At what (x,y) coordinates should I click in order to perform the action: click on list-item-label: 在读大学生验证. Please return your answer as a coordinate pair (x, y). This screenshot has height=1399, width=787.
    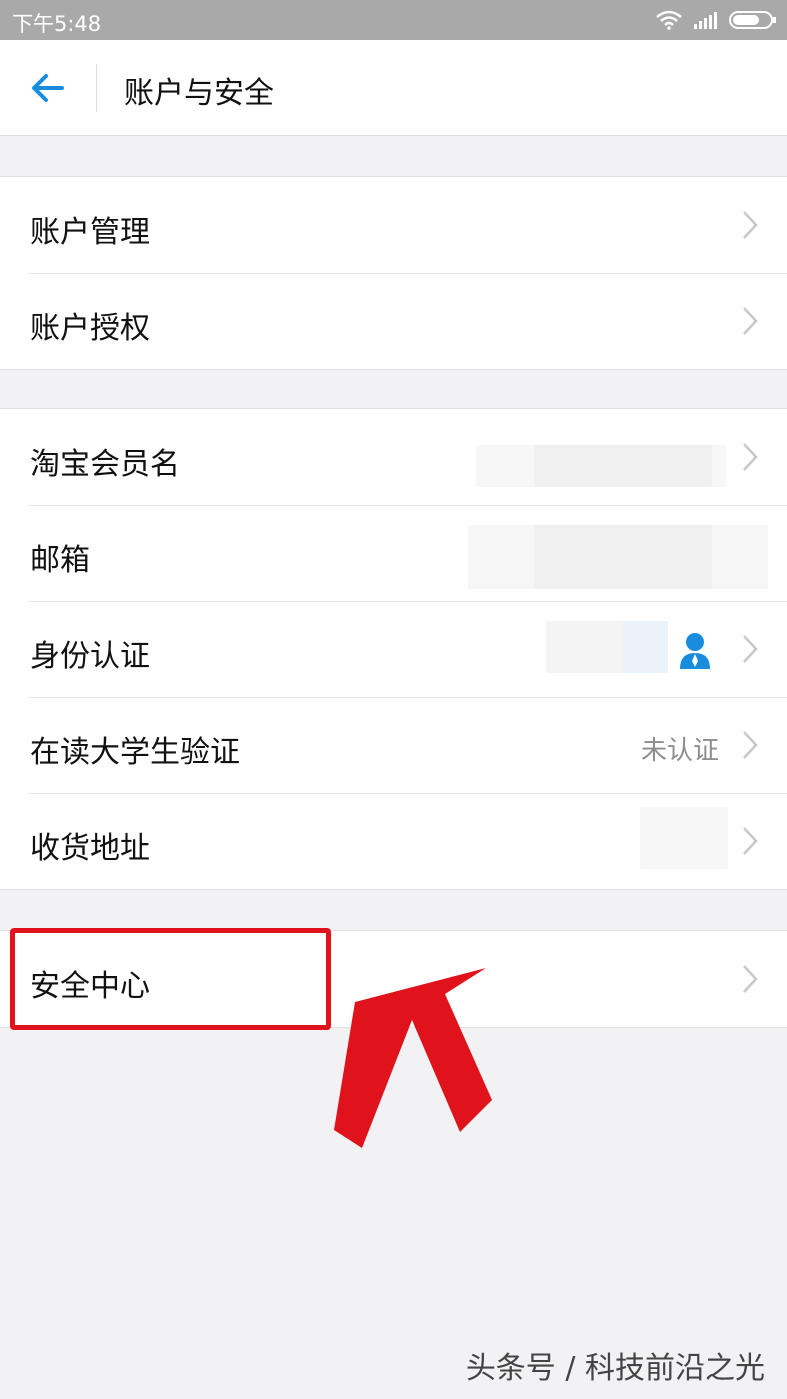
    Looking at the image, I should click on (135, 752).